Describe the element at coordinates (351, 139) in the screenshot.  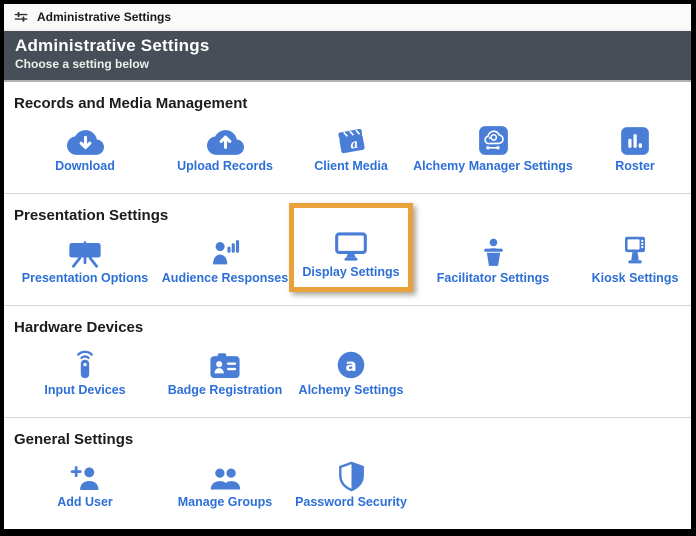
I see `media-clapperboard-icon: a` at that location.